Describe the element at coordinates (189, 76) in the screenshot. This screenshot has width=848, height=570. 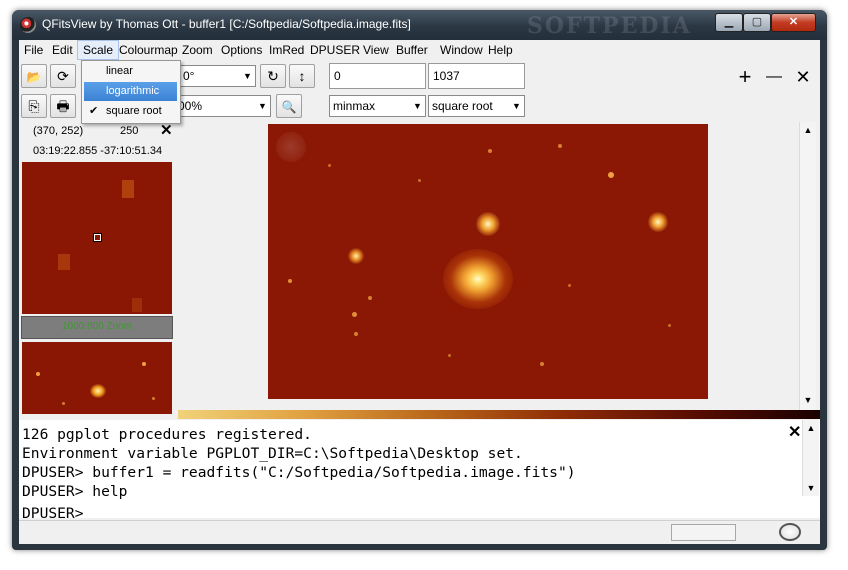
I see `rotation-value: 0°` at that location.